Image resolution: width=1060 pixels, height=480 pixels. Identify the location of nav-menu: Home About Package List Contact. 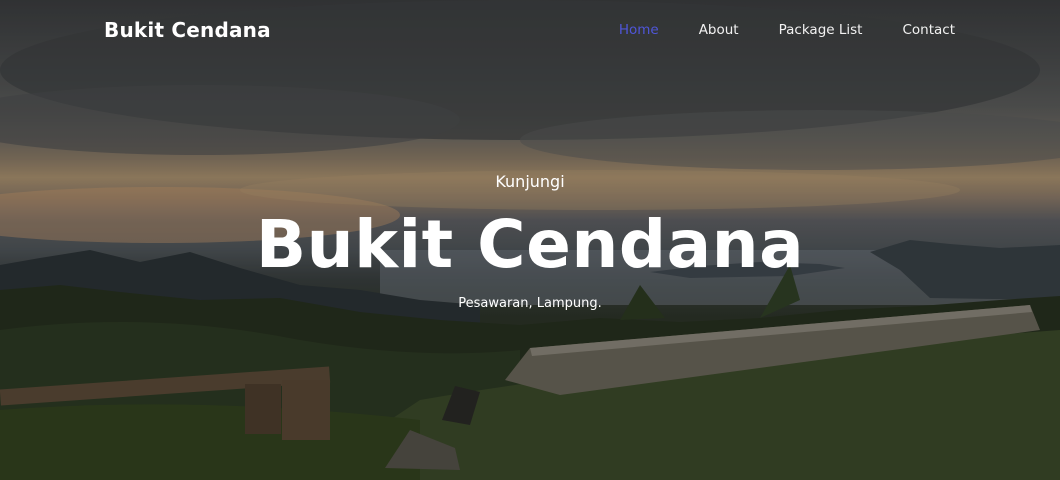
(787, 30).